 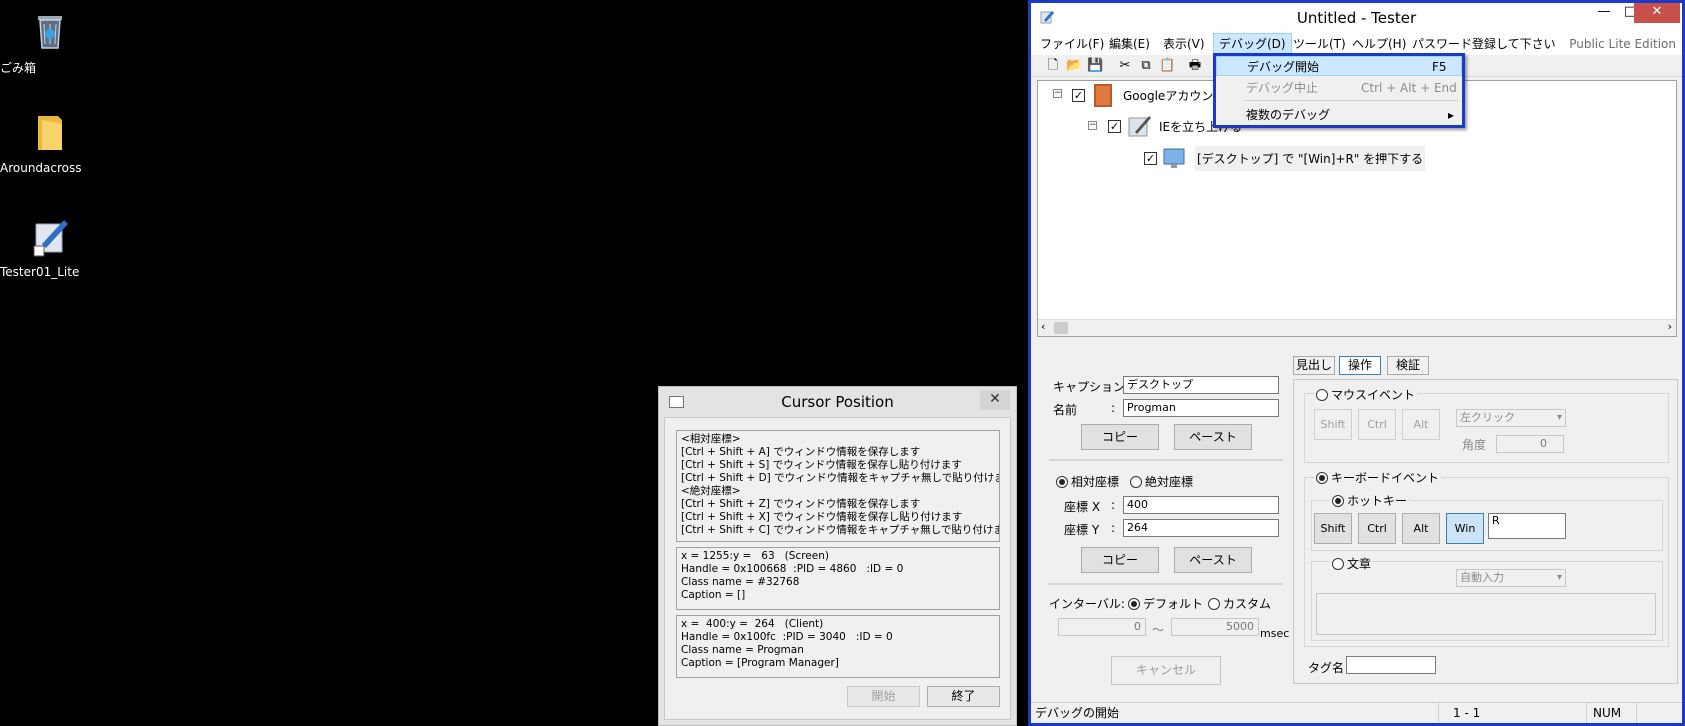 What do you see at coordinates (1339, 88) in the screenshot?
I see `menu-item-stop-debug: デバッグ中止 Ctrl + Alt + End` at bounding box center [1339, 88].